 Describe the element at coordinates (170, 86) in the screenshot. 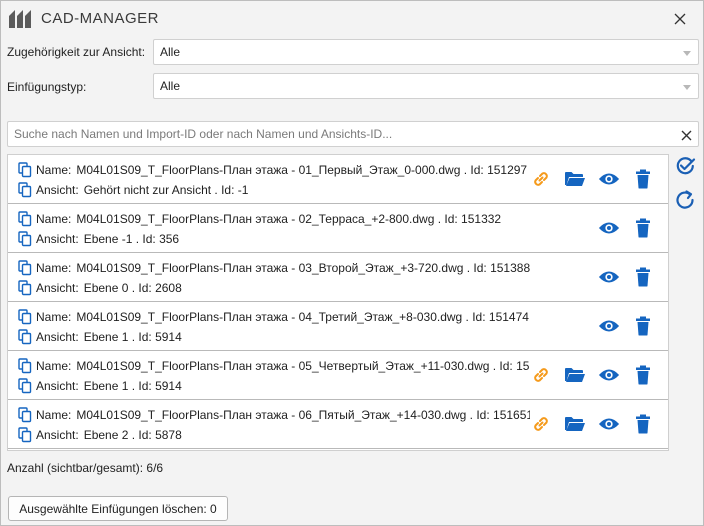

I see `type-filter-value: Alle` at that location.